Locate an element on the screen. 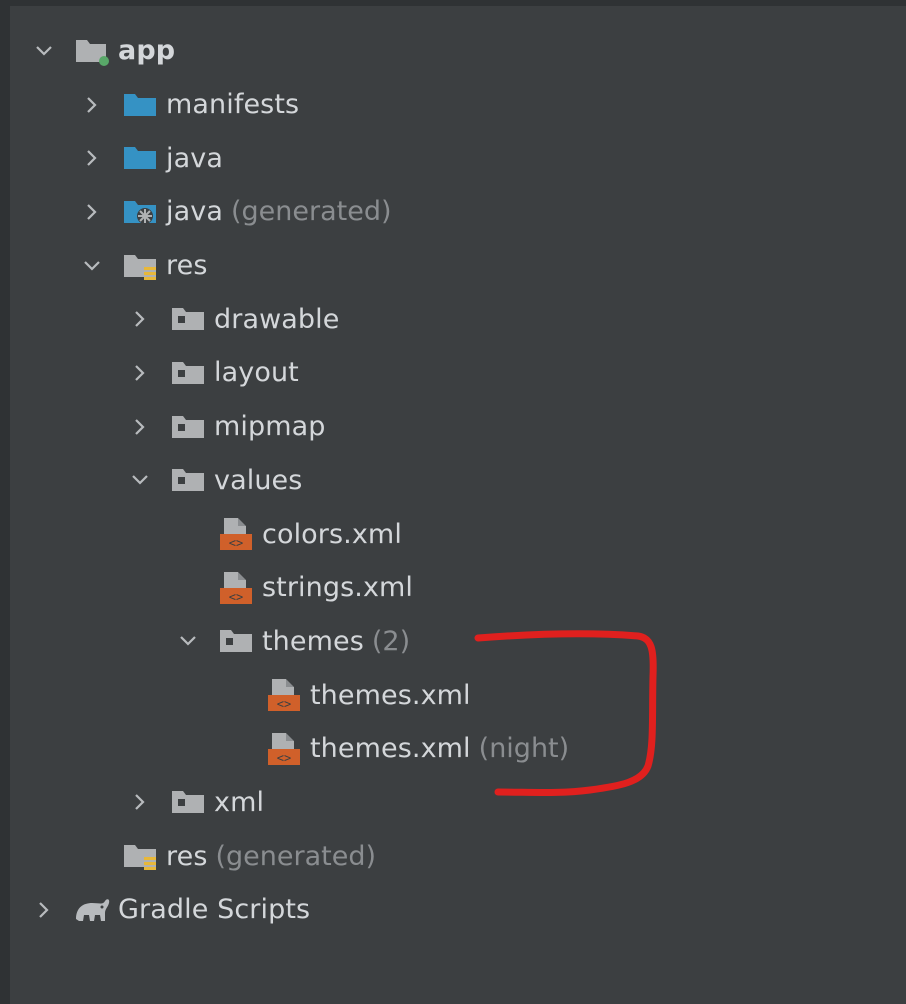  tree-node-layout: layout is located at coordinates (453, 373).